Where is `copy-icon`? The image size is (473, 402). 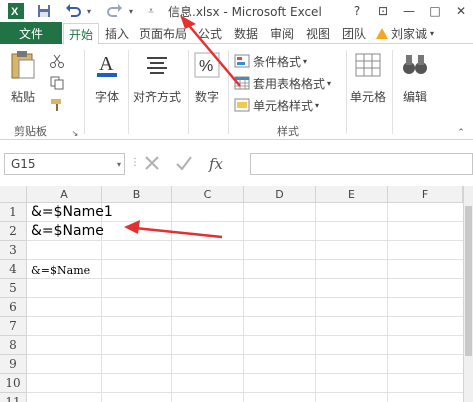 copy-icon is located at coordinates (57, 83).